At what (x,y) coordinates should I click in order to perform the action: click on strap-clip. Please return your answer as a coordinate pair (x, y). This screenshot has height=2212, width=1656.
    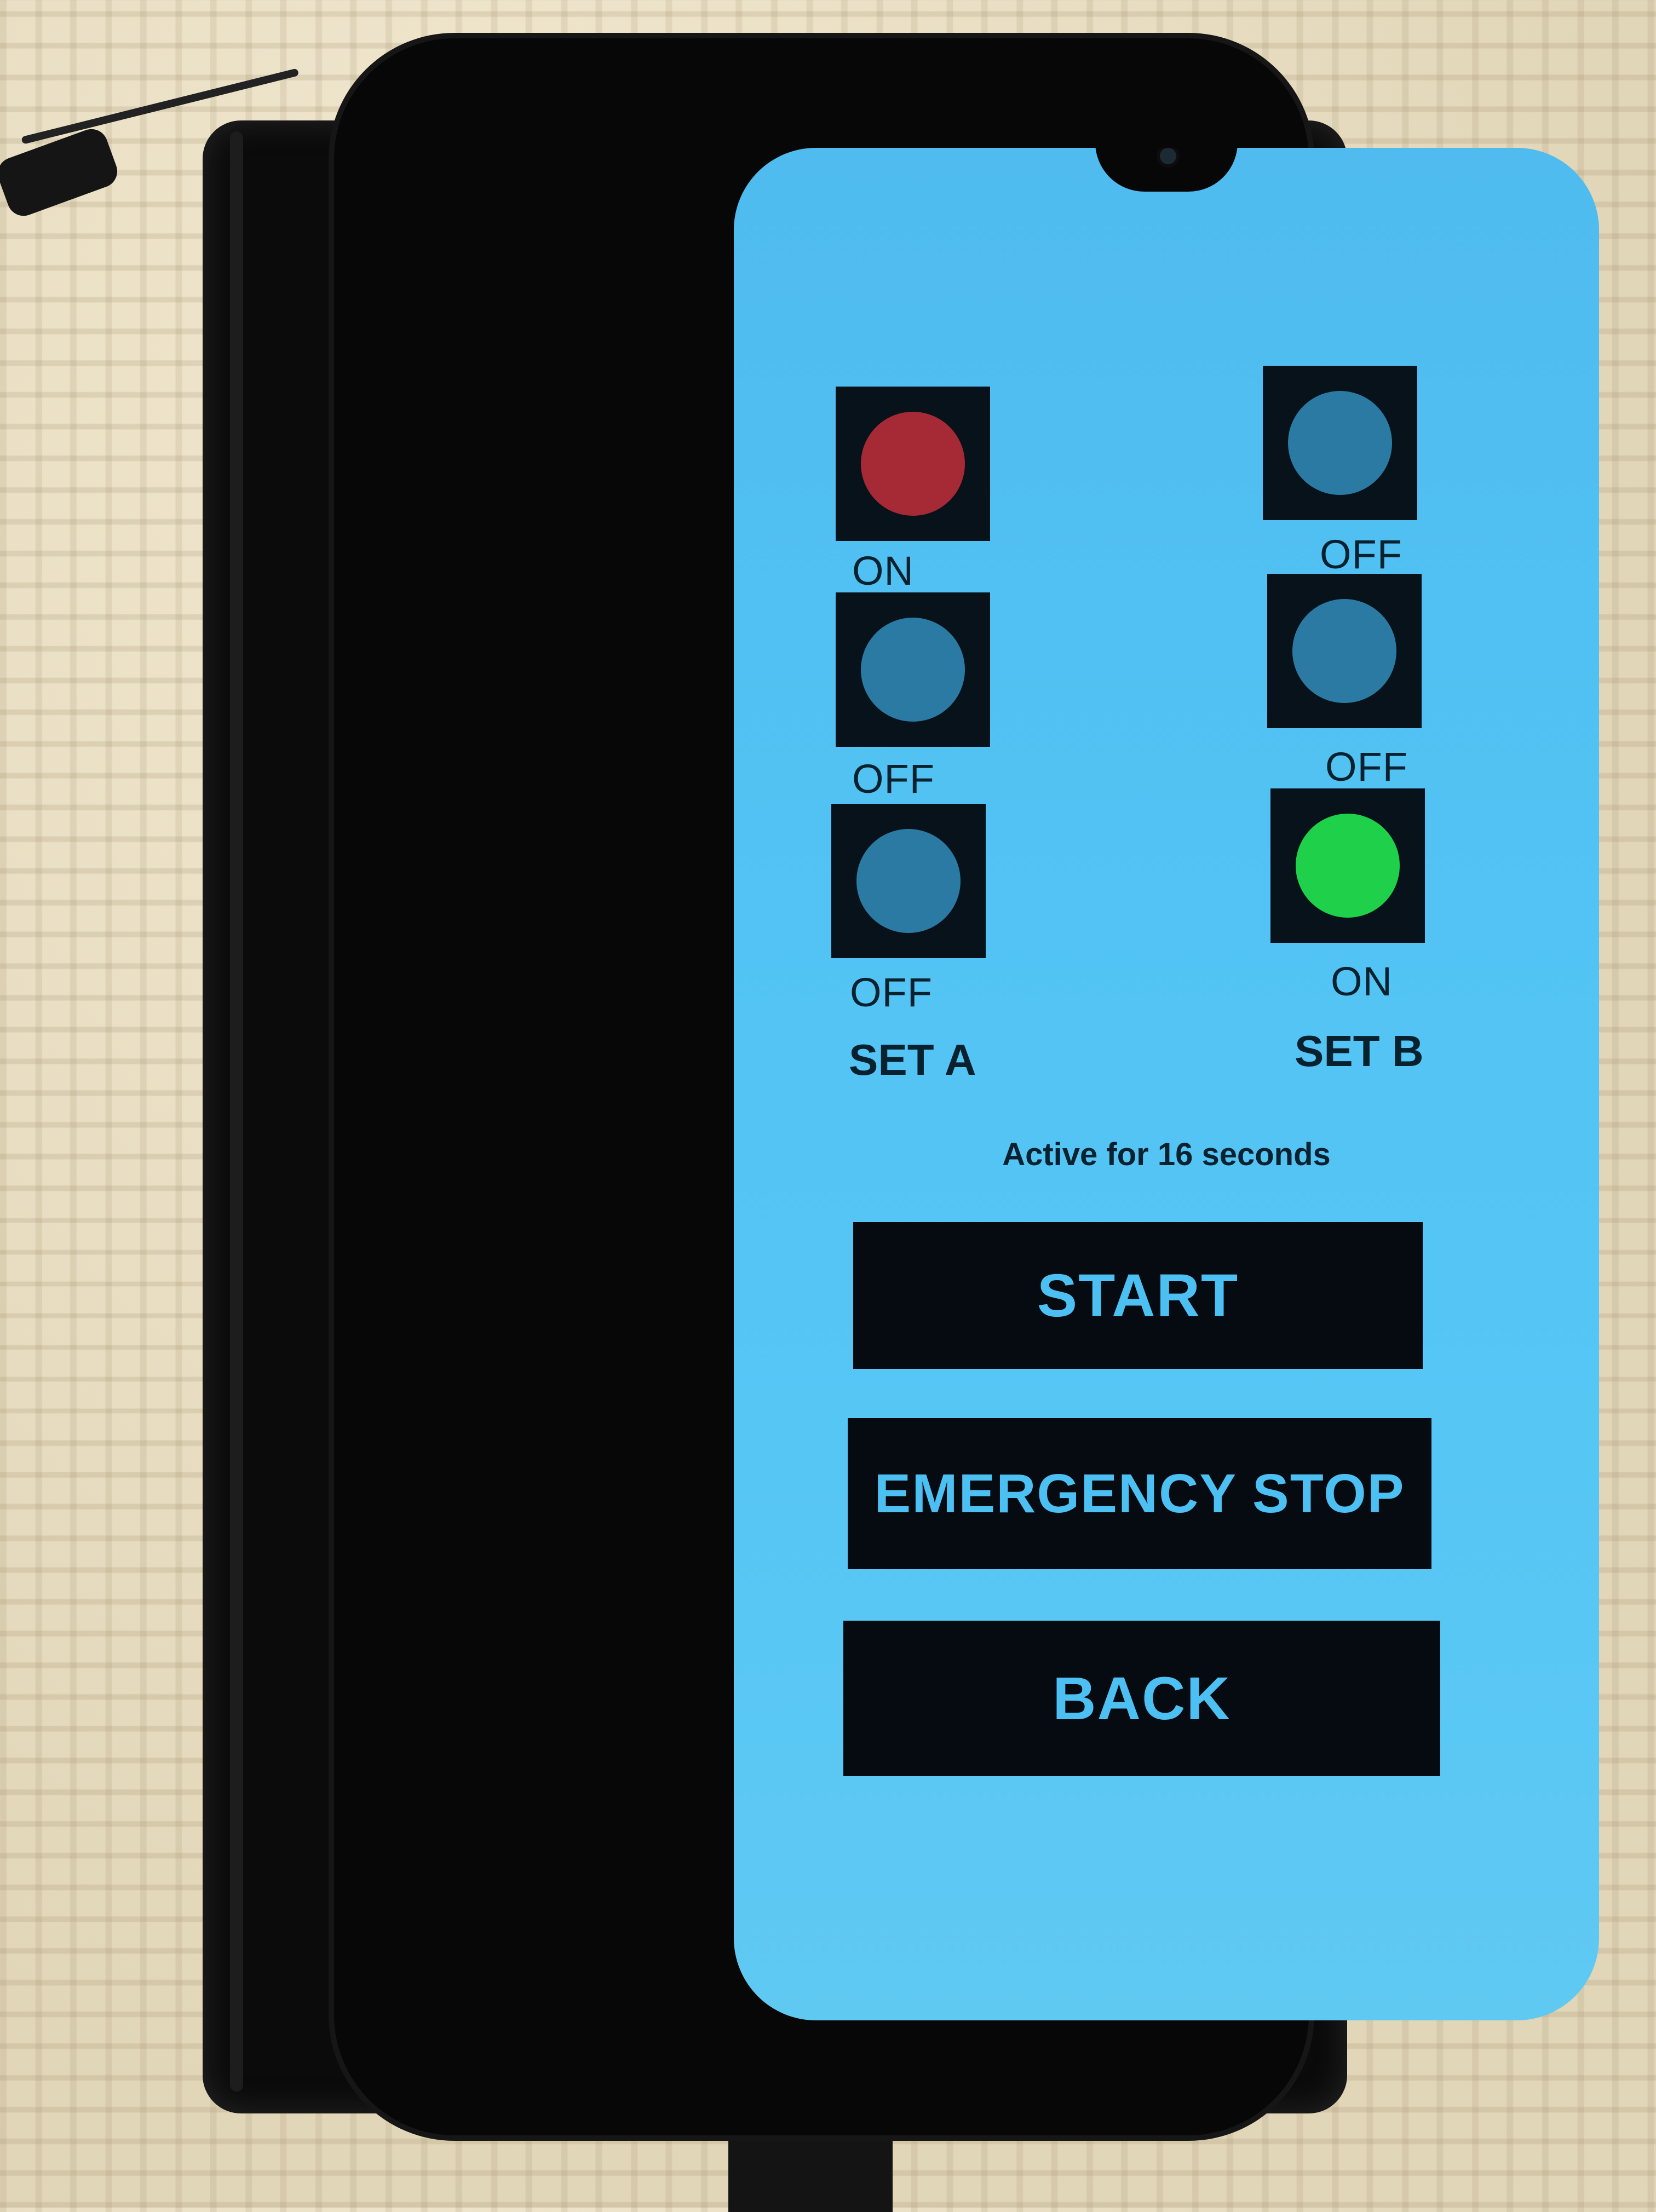
    Looking at the image, I should click on (61, 173).